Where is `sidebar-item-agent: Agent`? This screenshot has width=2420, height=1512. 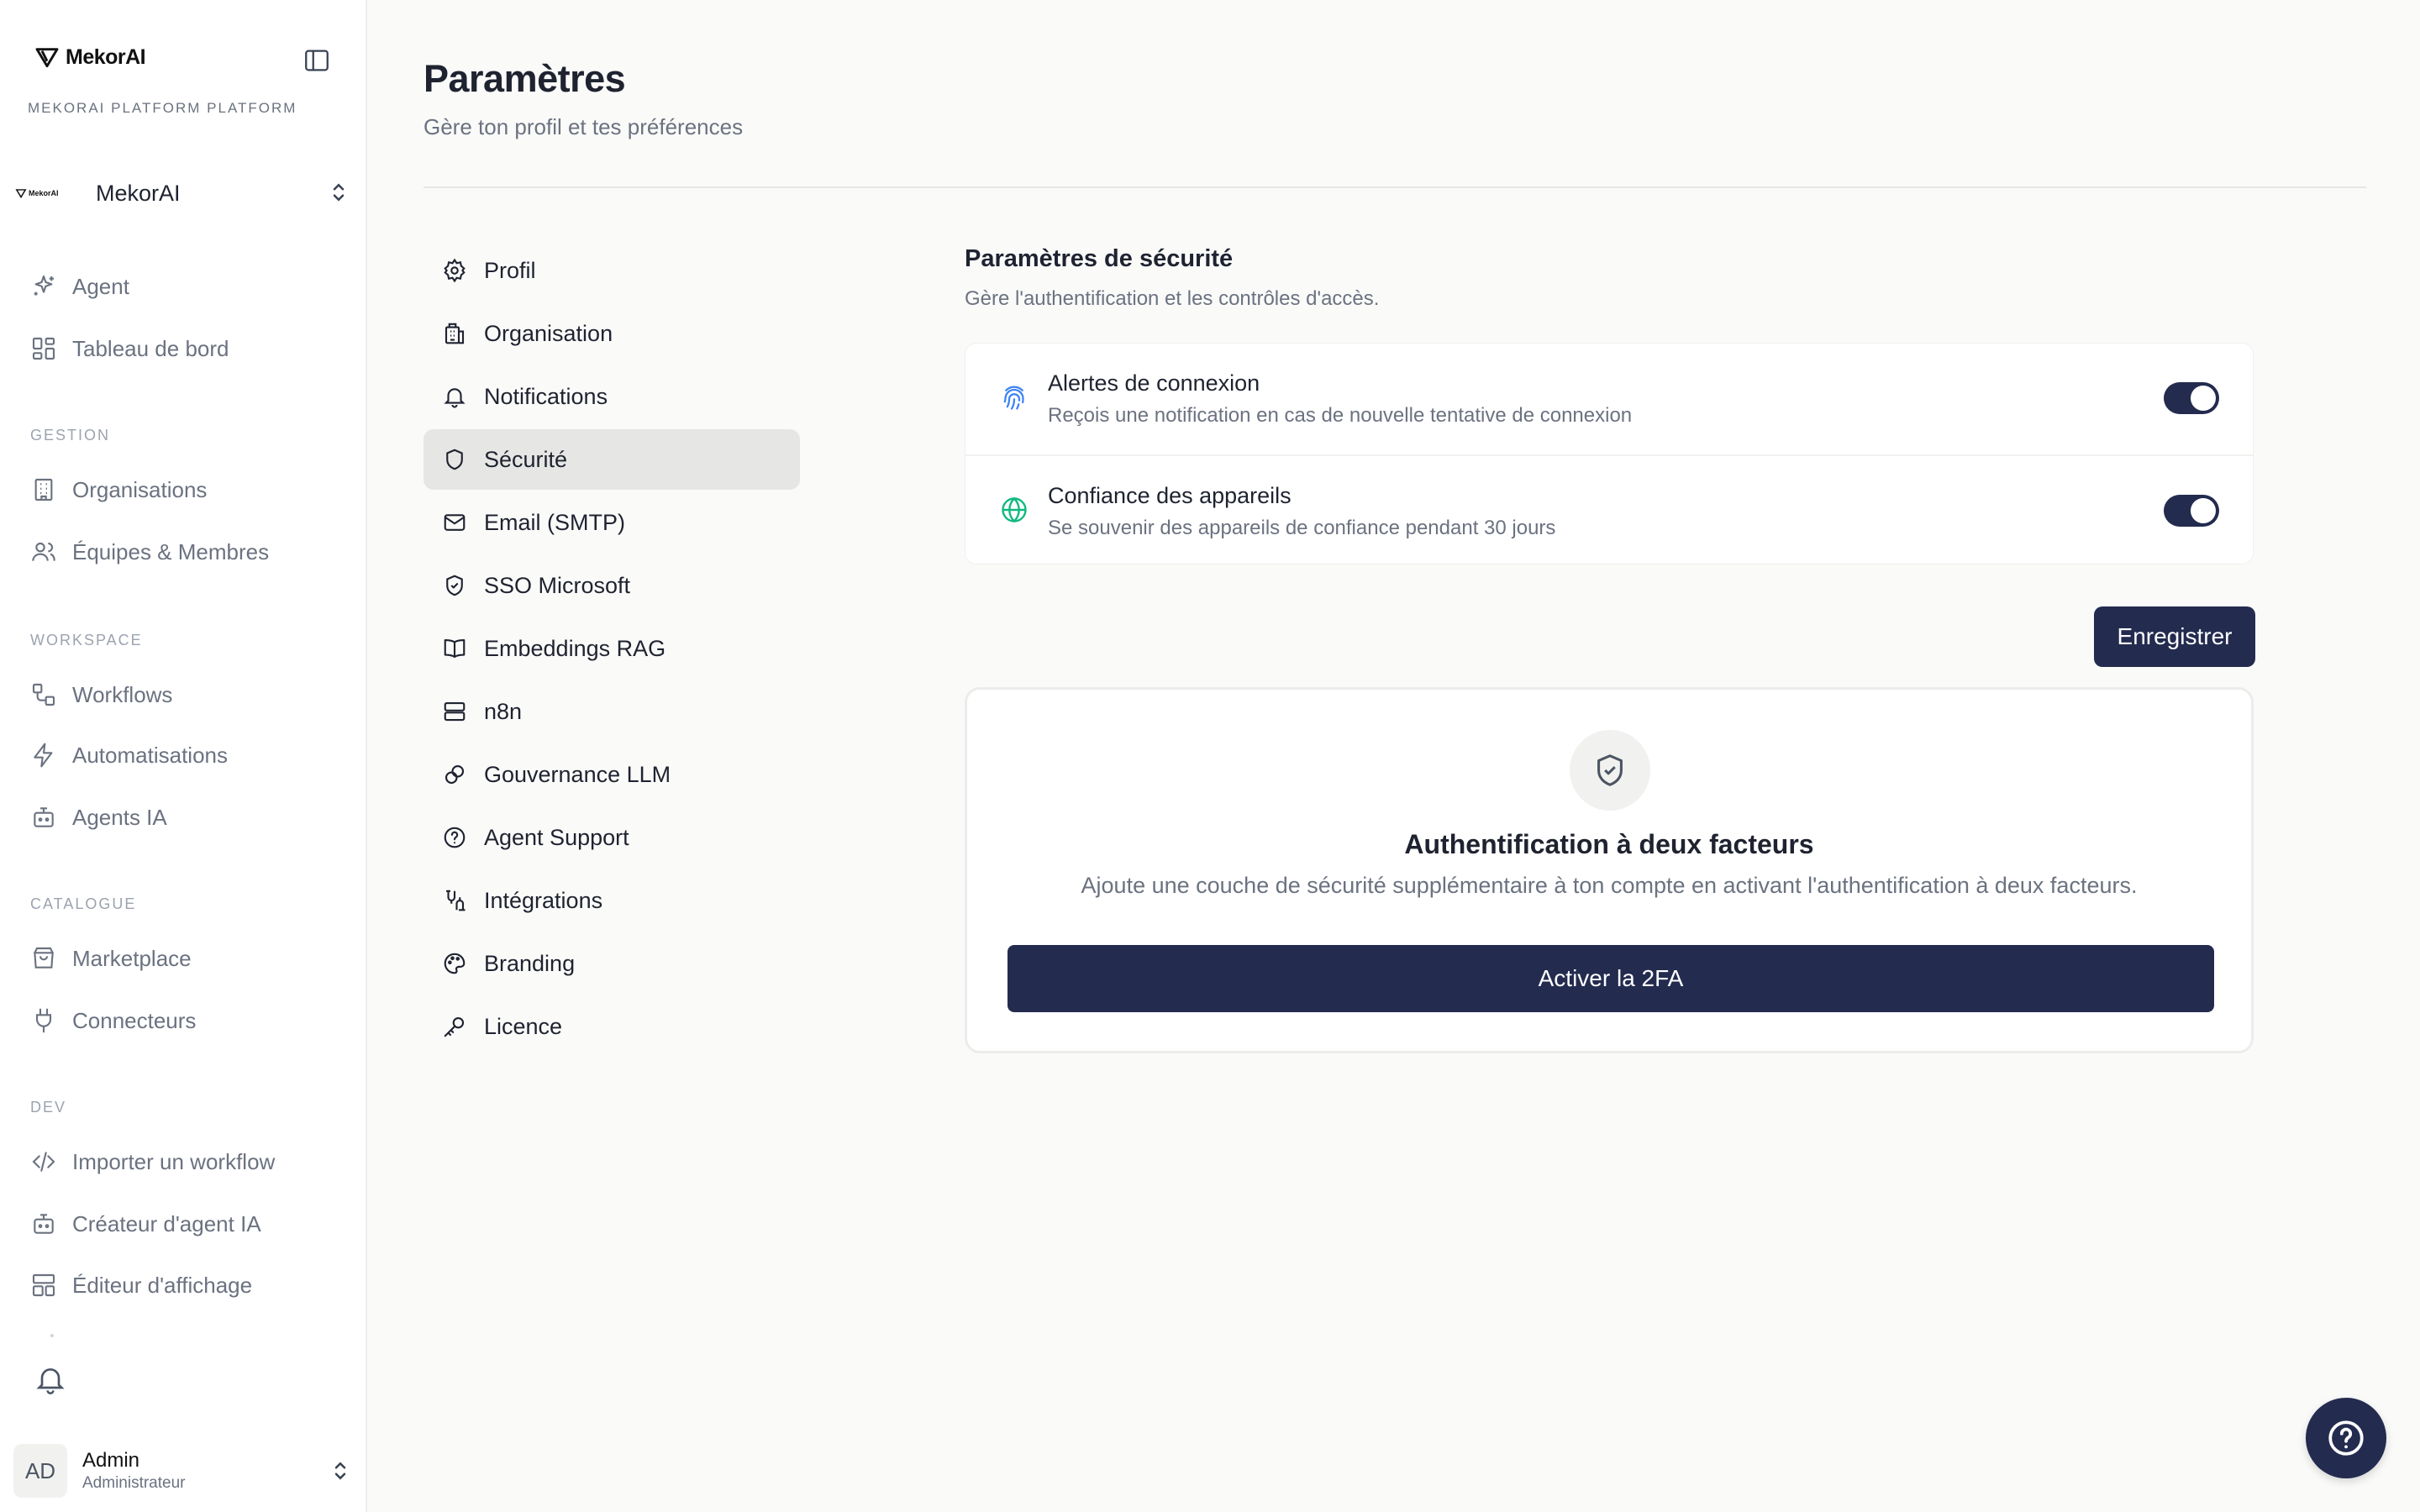
sidebar-item-agent: Agent is located at coordinates (79, 286).